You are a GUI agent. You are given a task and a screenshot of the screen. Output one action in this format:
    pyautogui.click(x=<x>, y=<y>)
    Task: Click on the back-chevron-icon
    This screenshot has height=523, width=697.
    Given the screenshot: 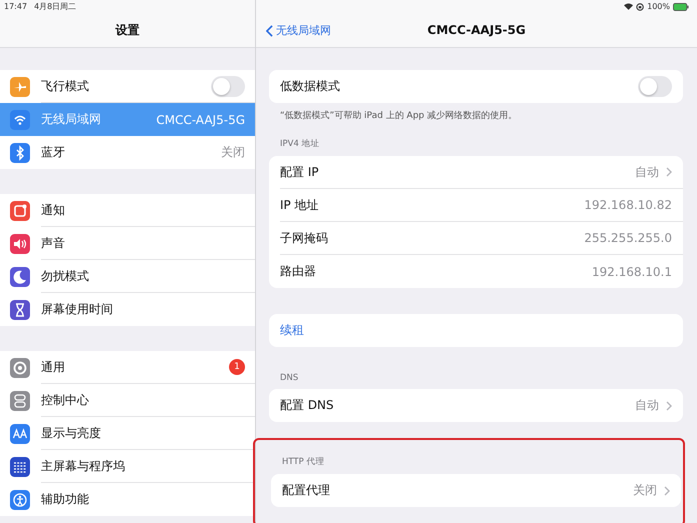 What is the action you would take?
    pyautogui.click(x=269, y=30)
    